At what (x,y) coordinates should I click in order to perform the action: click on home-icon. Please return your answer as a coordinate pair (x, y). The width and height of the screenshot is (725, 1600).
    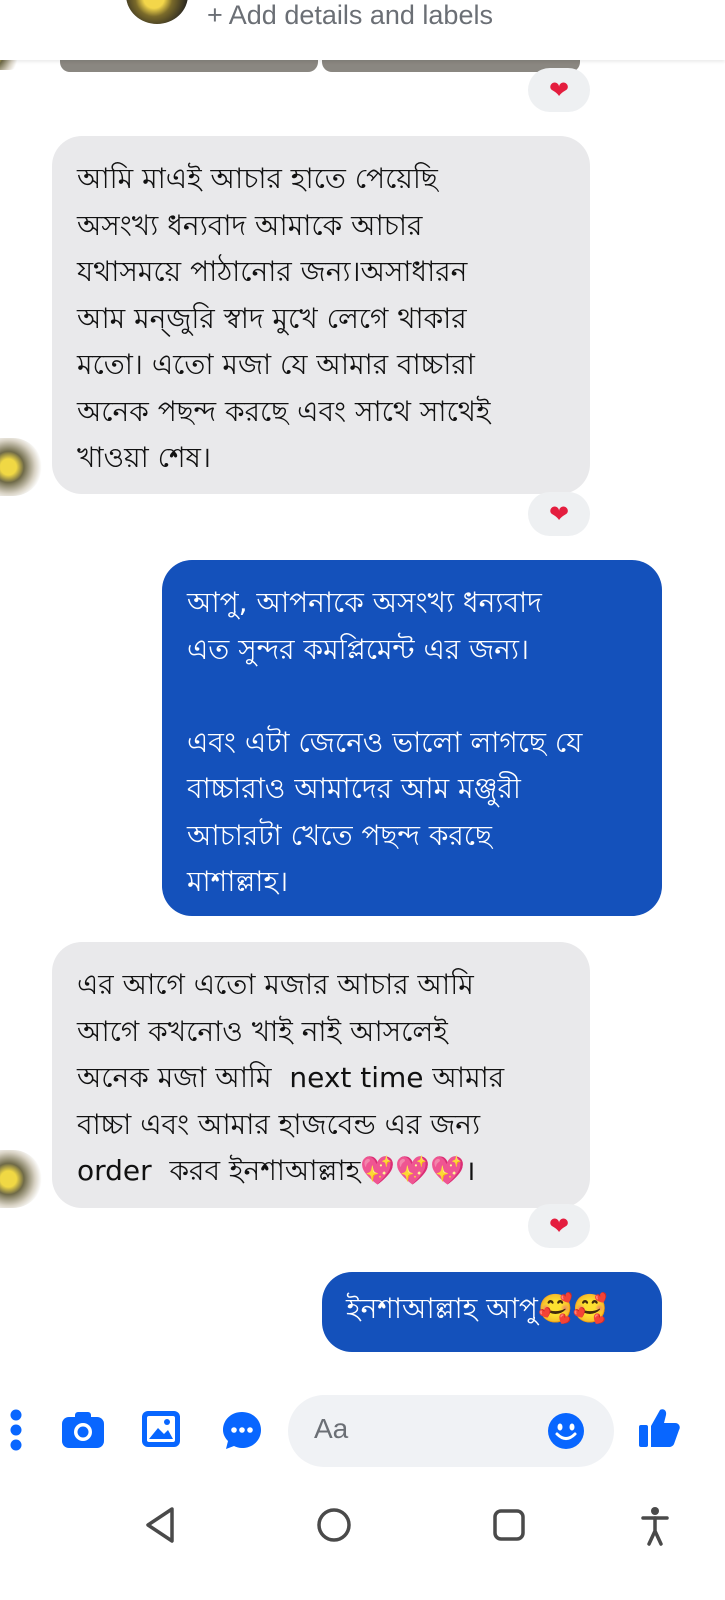
    Looking at the image, I should click on (334, 1525).